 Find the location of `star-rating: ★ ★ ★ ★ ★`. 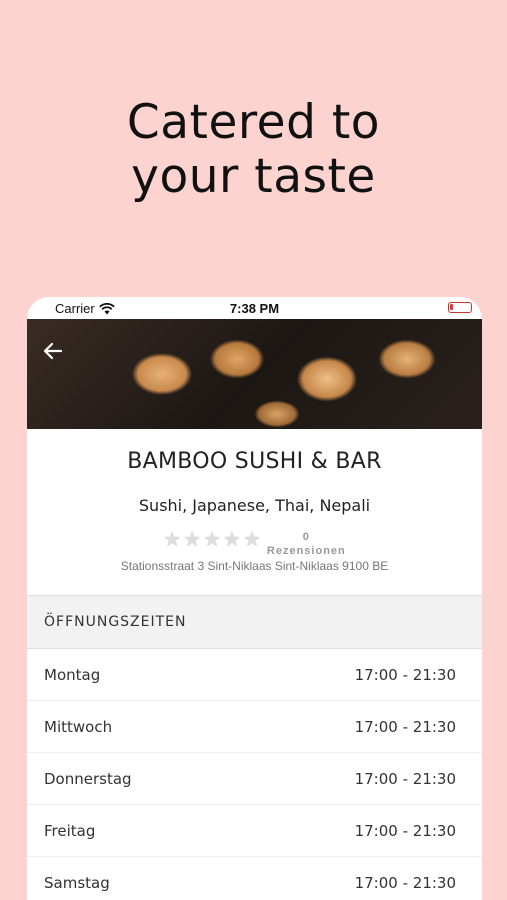

star-rating: ★ ★ ★ ★ ★ is located at coordinates (212, 540).